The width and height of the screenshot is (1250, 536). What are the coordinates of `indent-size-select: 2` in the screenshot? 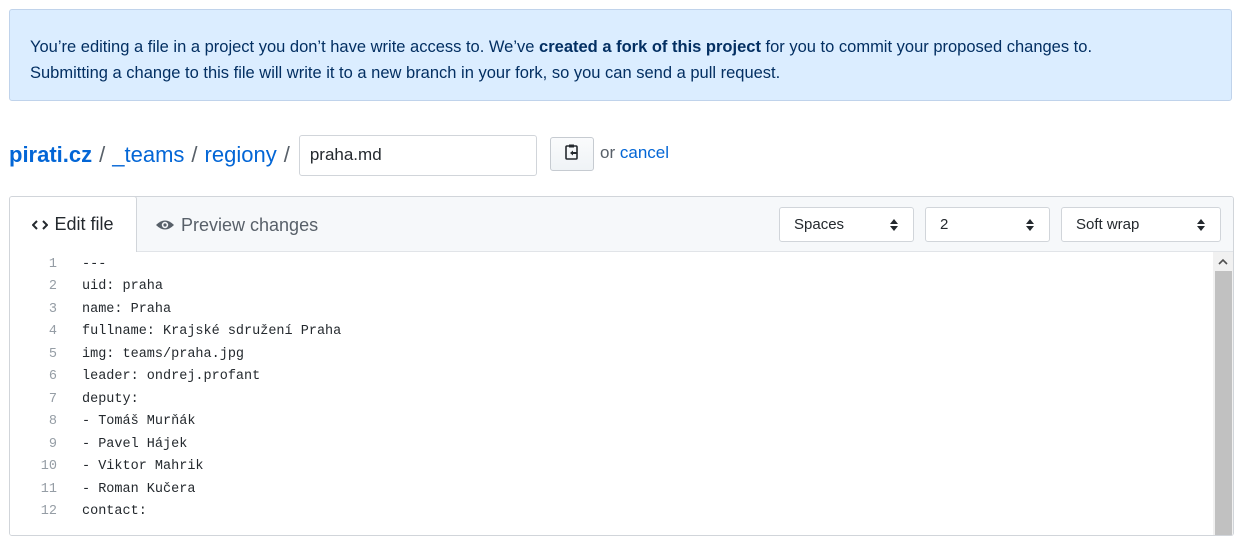 It's located at (987, 224).